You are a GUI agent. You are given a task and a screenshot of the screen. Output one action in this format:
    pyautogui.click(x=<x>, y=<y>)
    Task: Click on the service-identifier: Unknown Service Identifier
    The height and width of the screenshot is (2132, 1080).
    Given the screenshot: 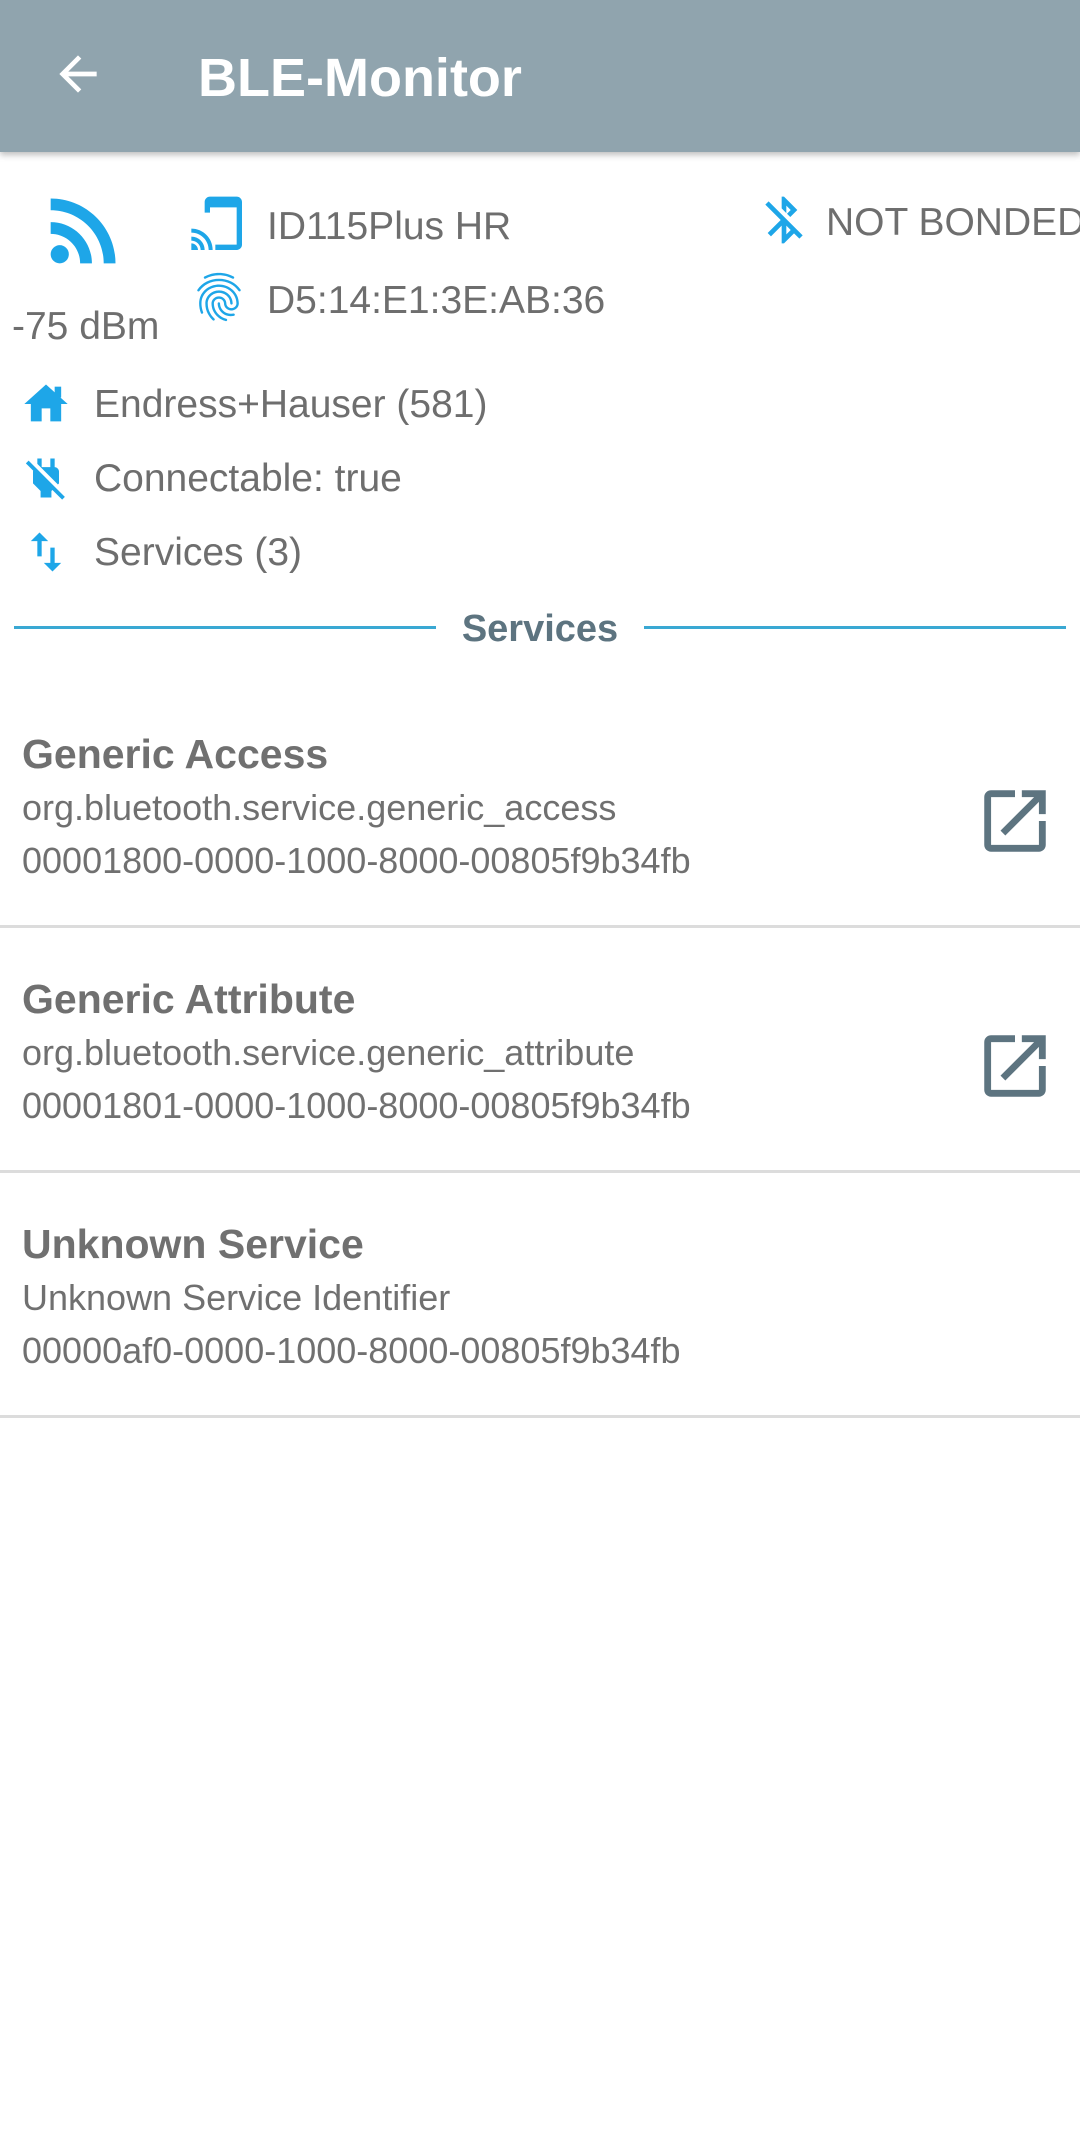 What is the action you would take?
    pyautogui.click(x=236, y=1297)
    